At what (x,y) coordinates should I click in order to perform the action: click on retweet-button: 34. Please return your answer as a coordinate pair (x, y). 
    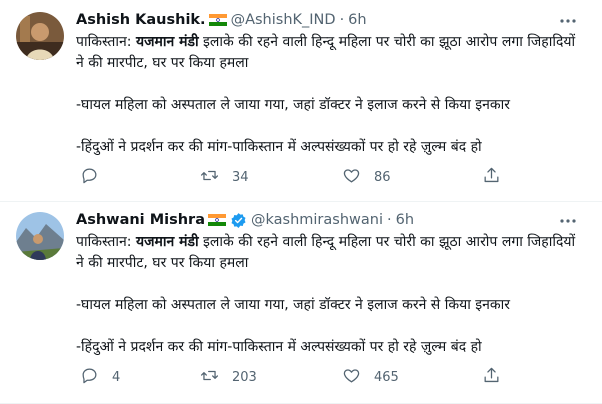
    Looking at the image, I should click on (224, 177).